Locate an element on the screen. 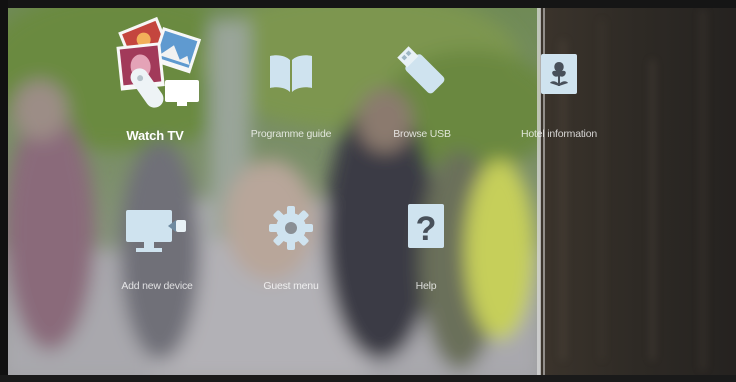 The image size is (736, 382). menu-item-help: ? Help is located at coordinates (426, 250).